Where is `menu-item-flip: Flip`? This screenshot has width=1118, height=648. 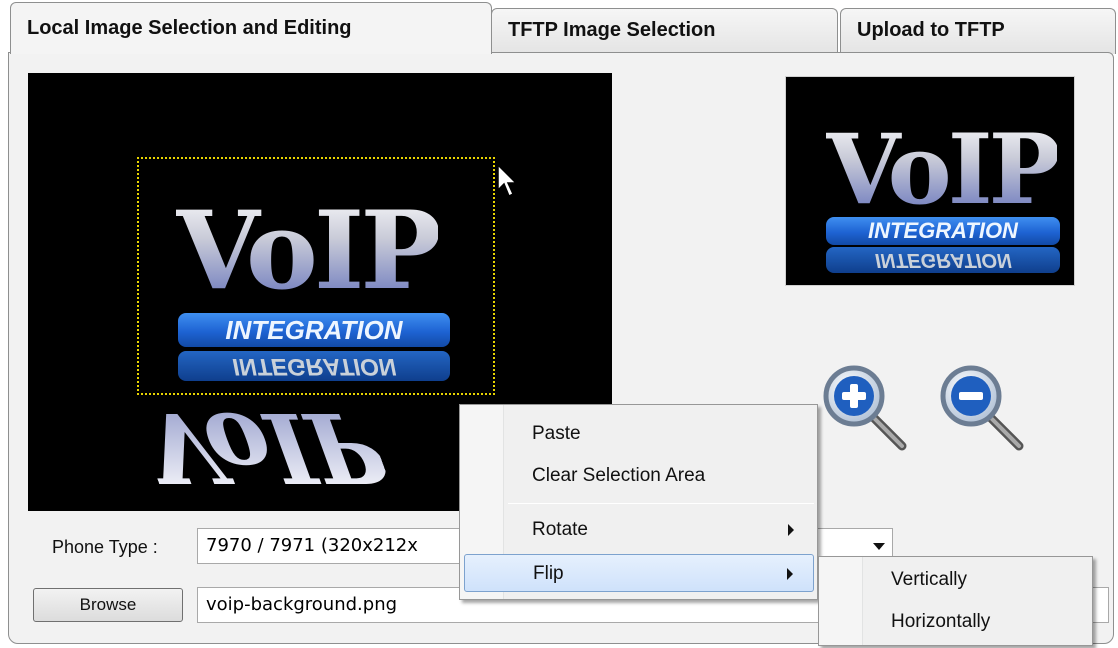
menu-item-flip: Flip is located at coordinates (639, 573).